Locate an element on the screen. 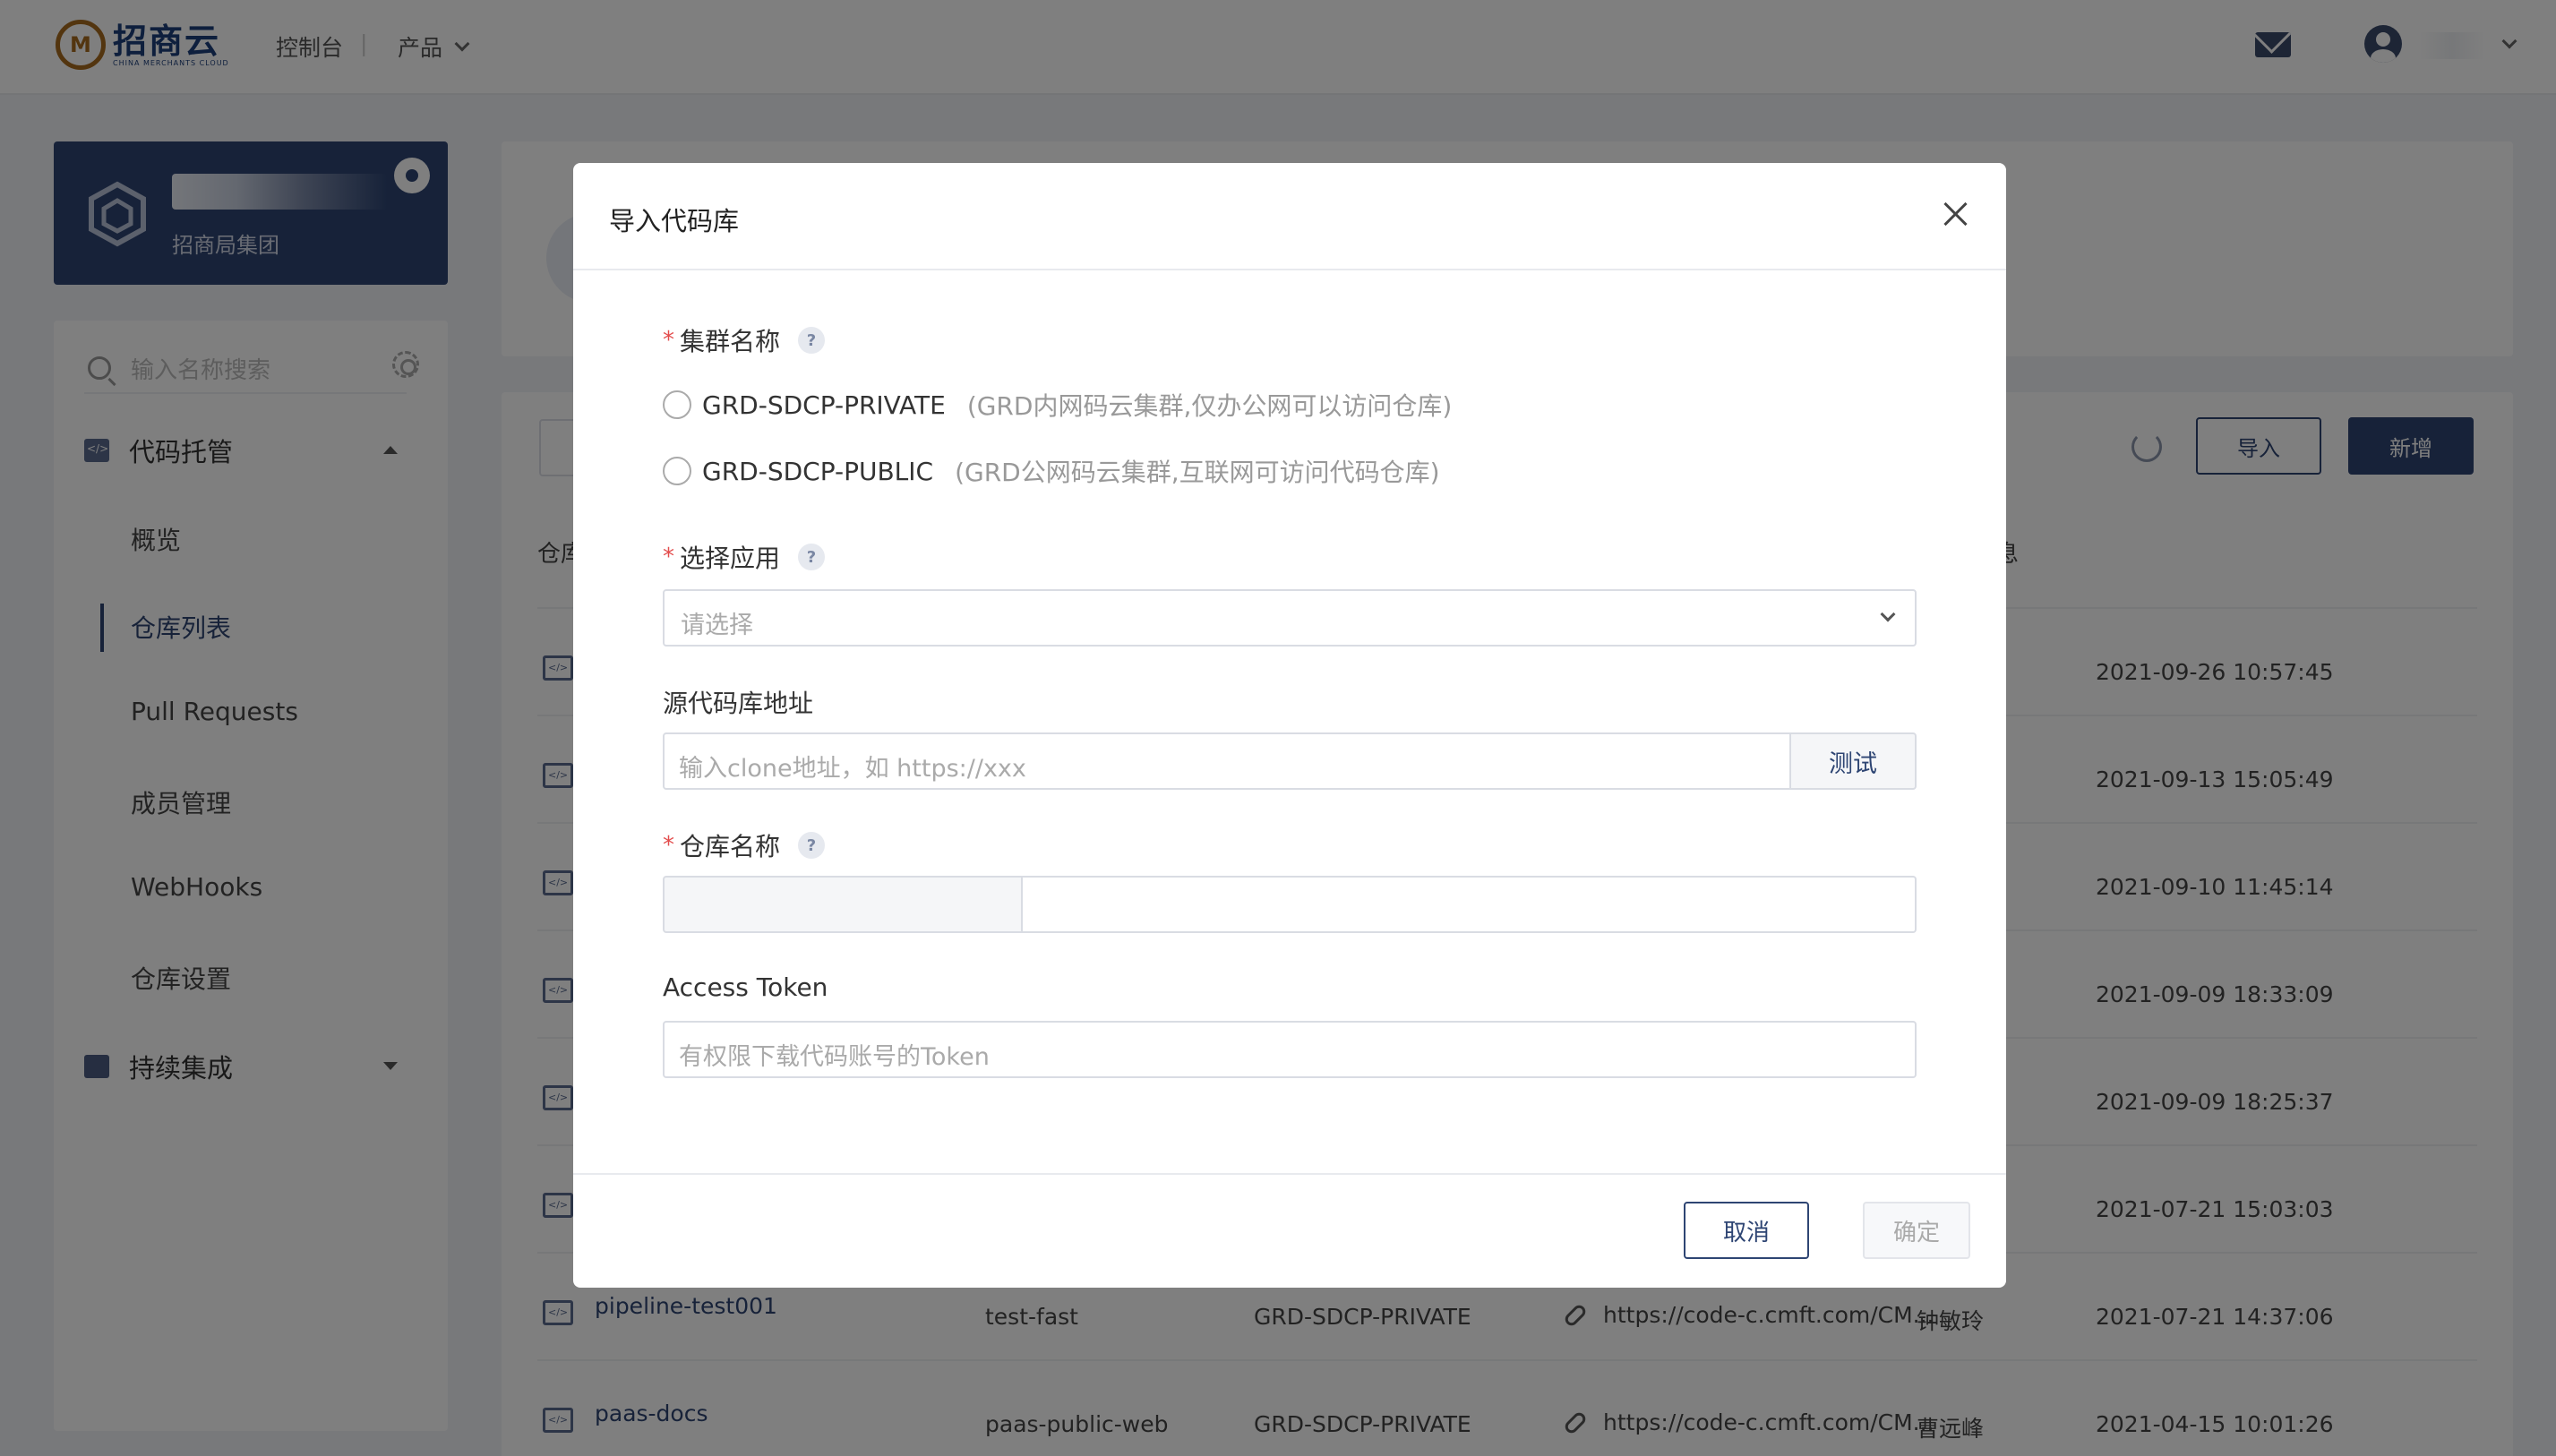  cluster-field-label: * 集群名称 ? is located at coordinates (744, 340).